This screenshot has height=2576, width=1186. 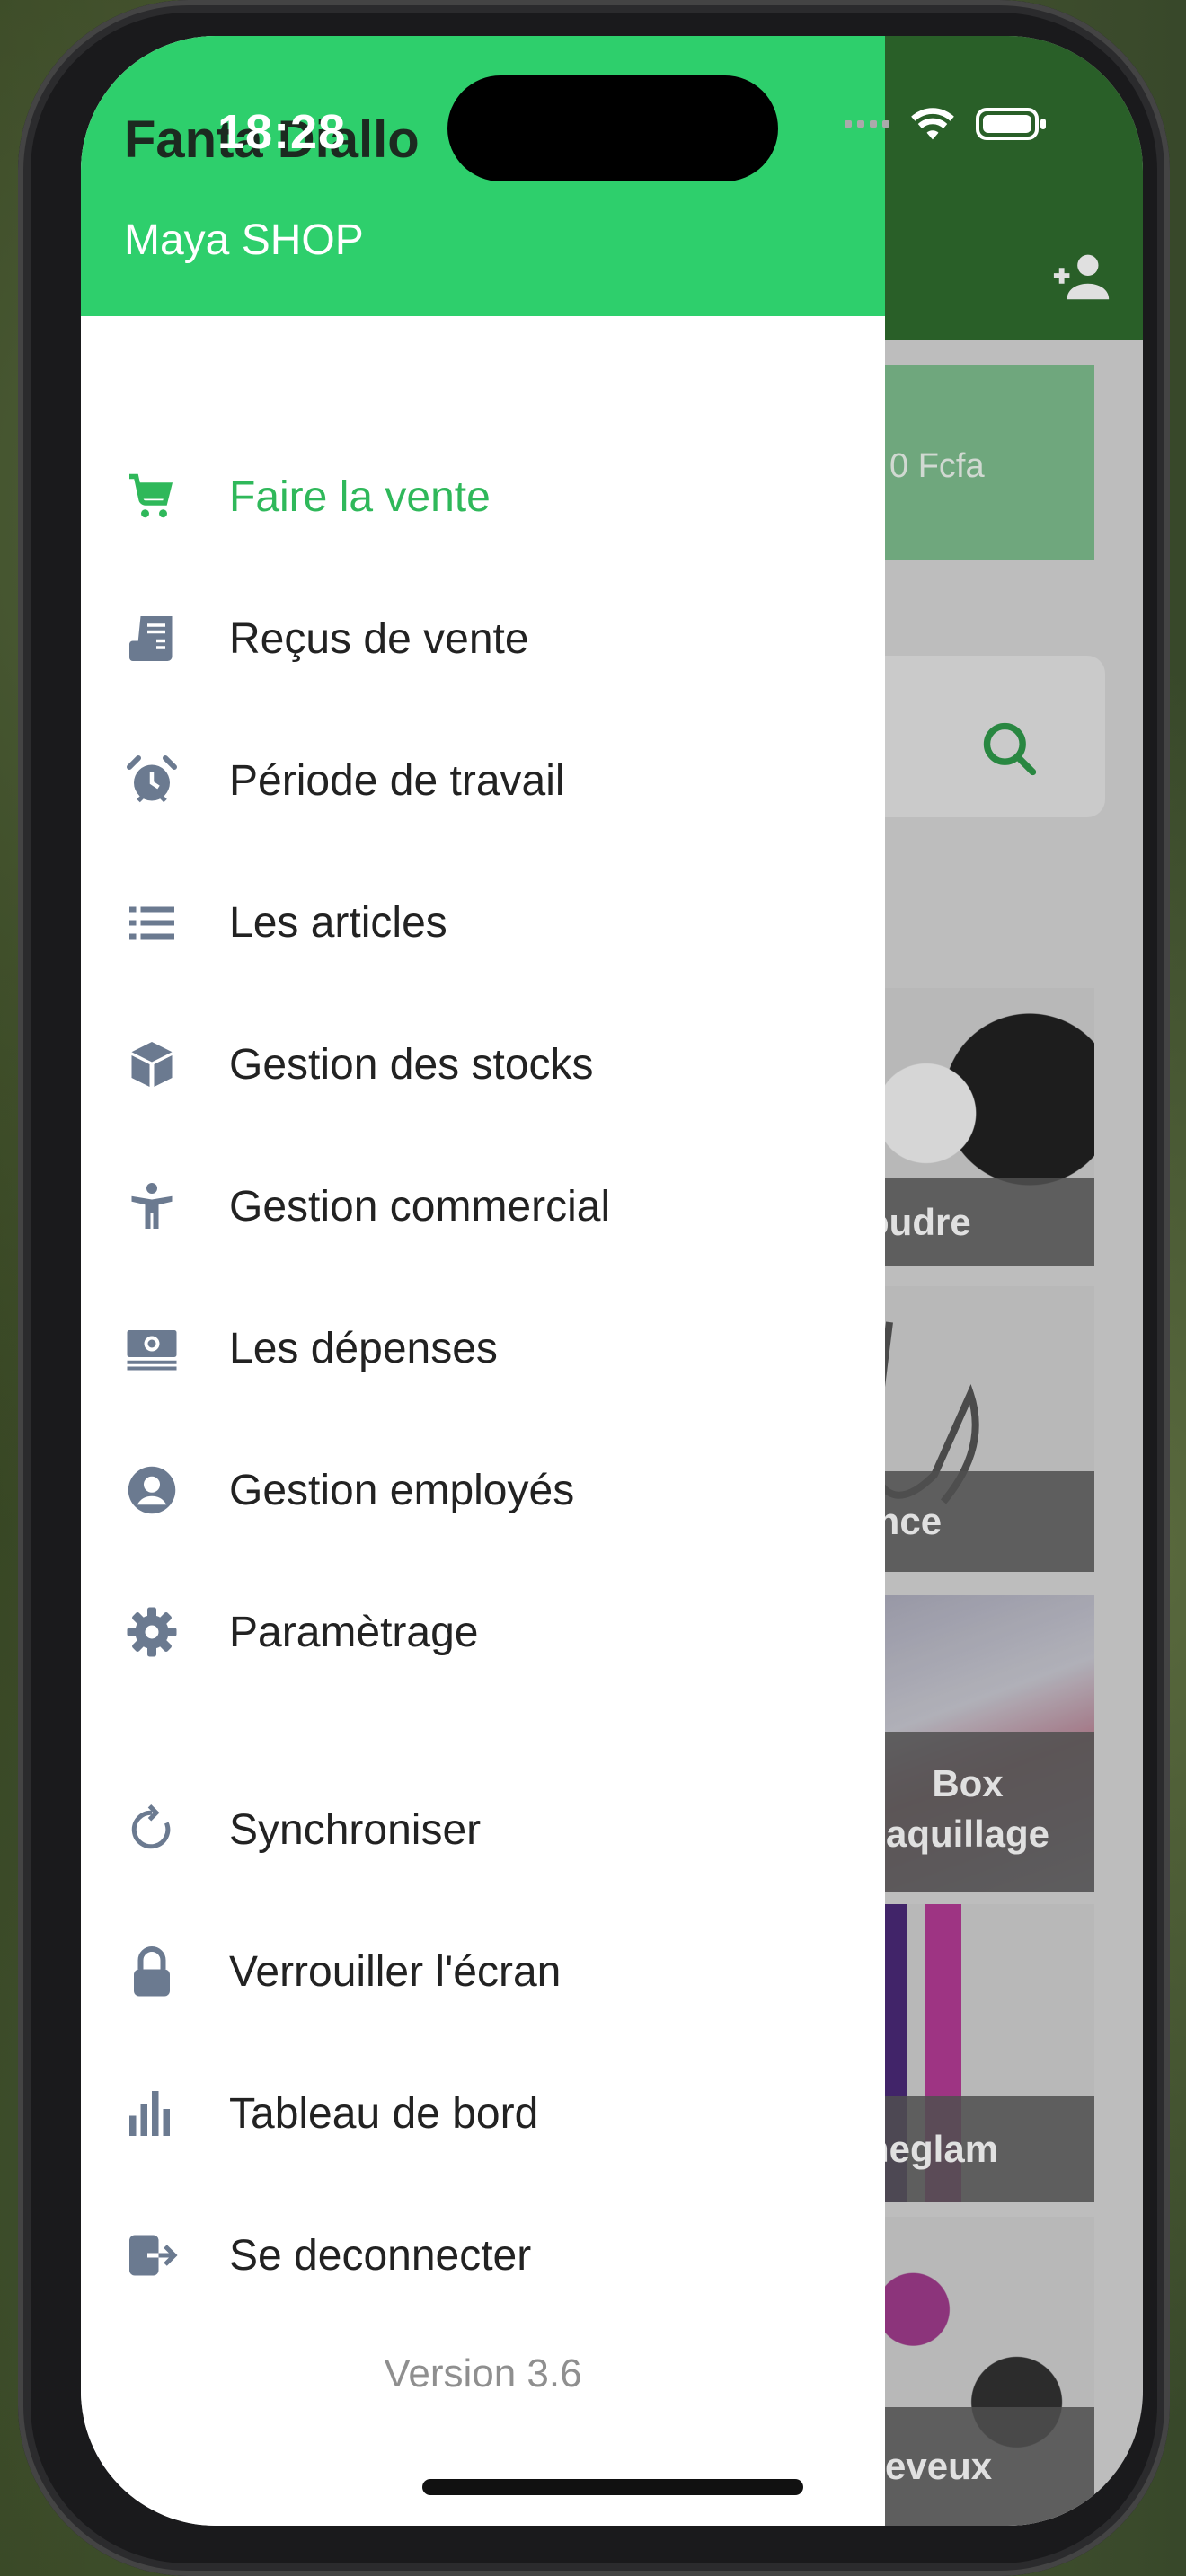 I want to click on dynamic-island, so click(x=612, y=128).